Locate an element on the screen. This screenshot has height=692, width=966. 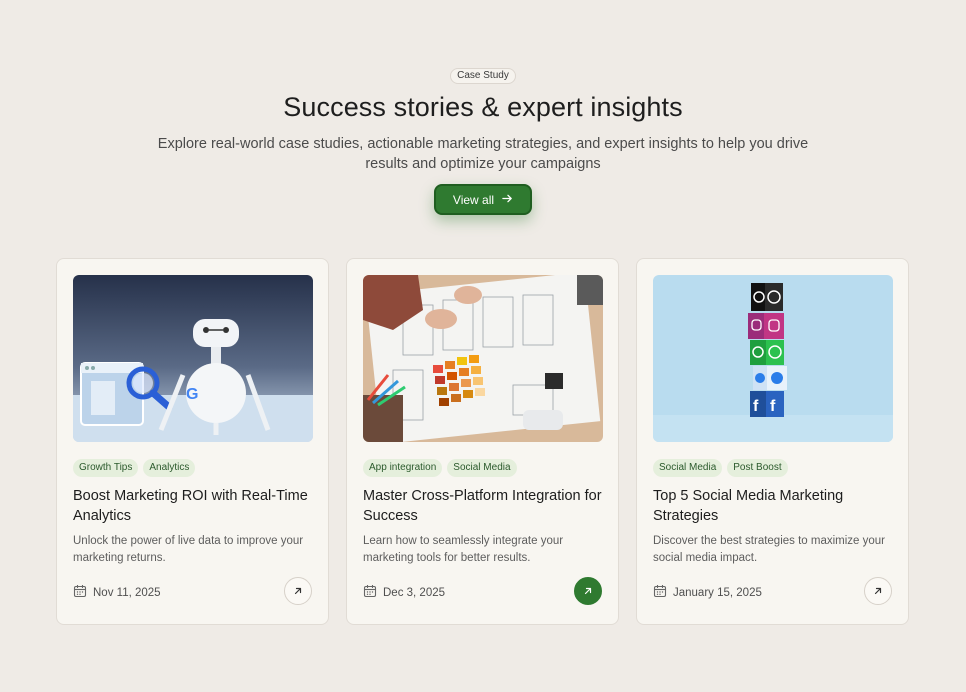
card-date: Dec 3, 2025 is located at coordinates (404, 592).